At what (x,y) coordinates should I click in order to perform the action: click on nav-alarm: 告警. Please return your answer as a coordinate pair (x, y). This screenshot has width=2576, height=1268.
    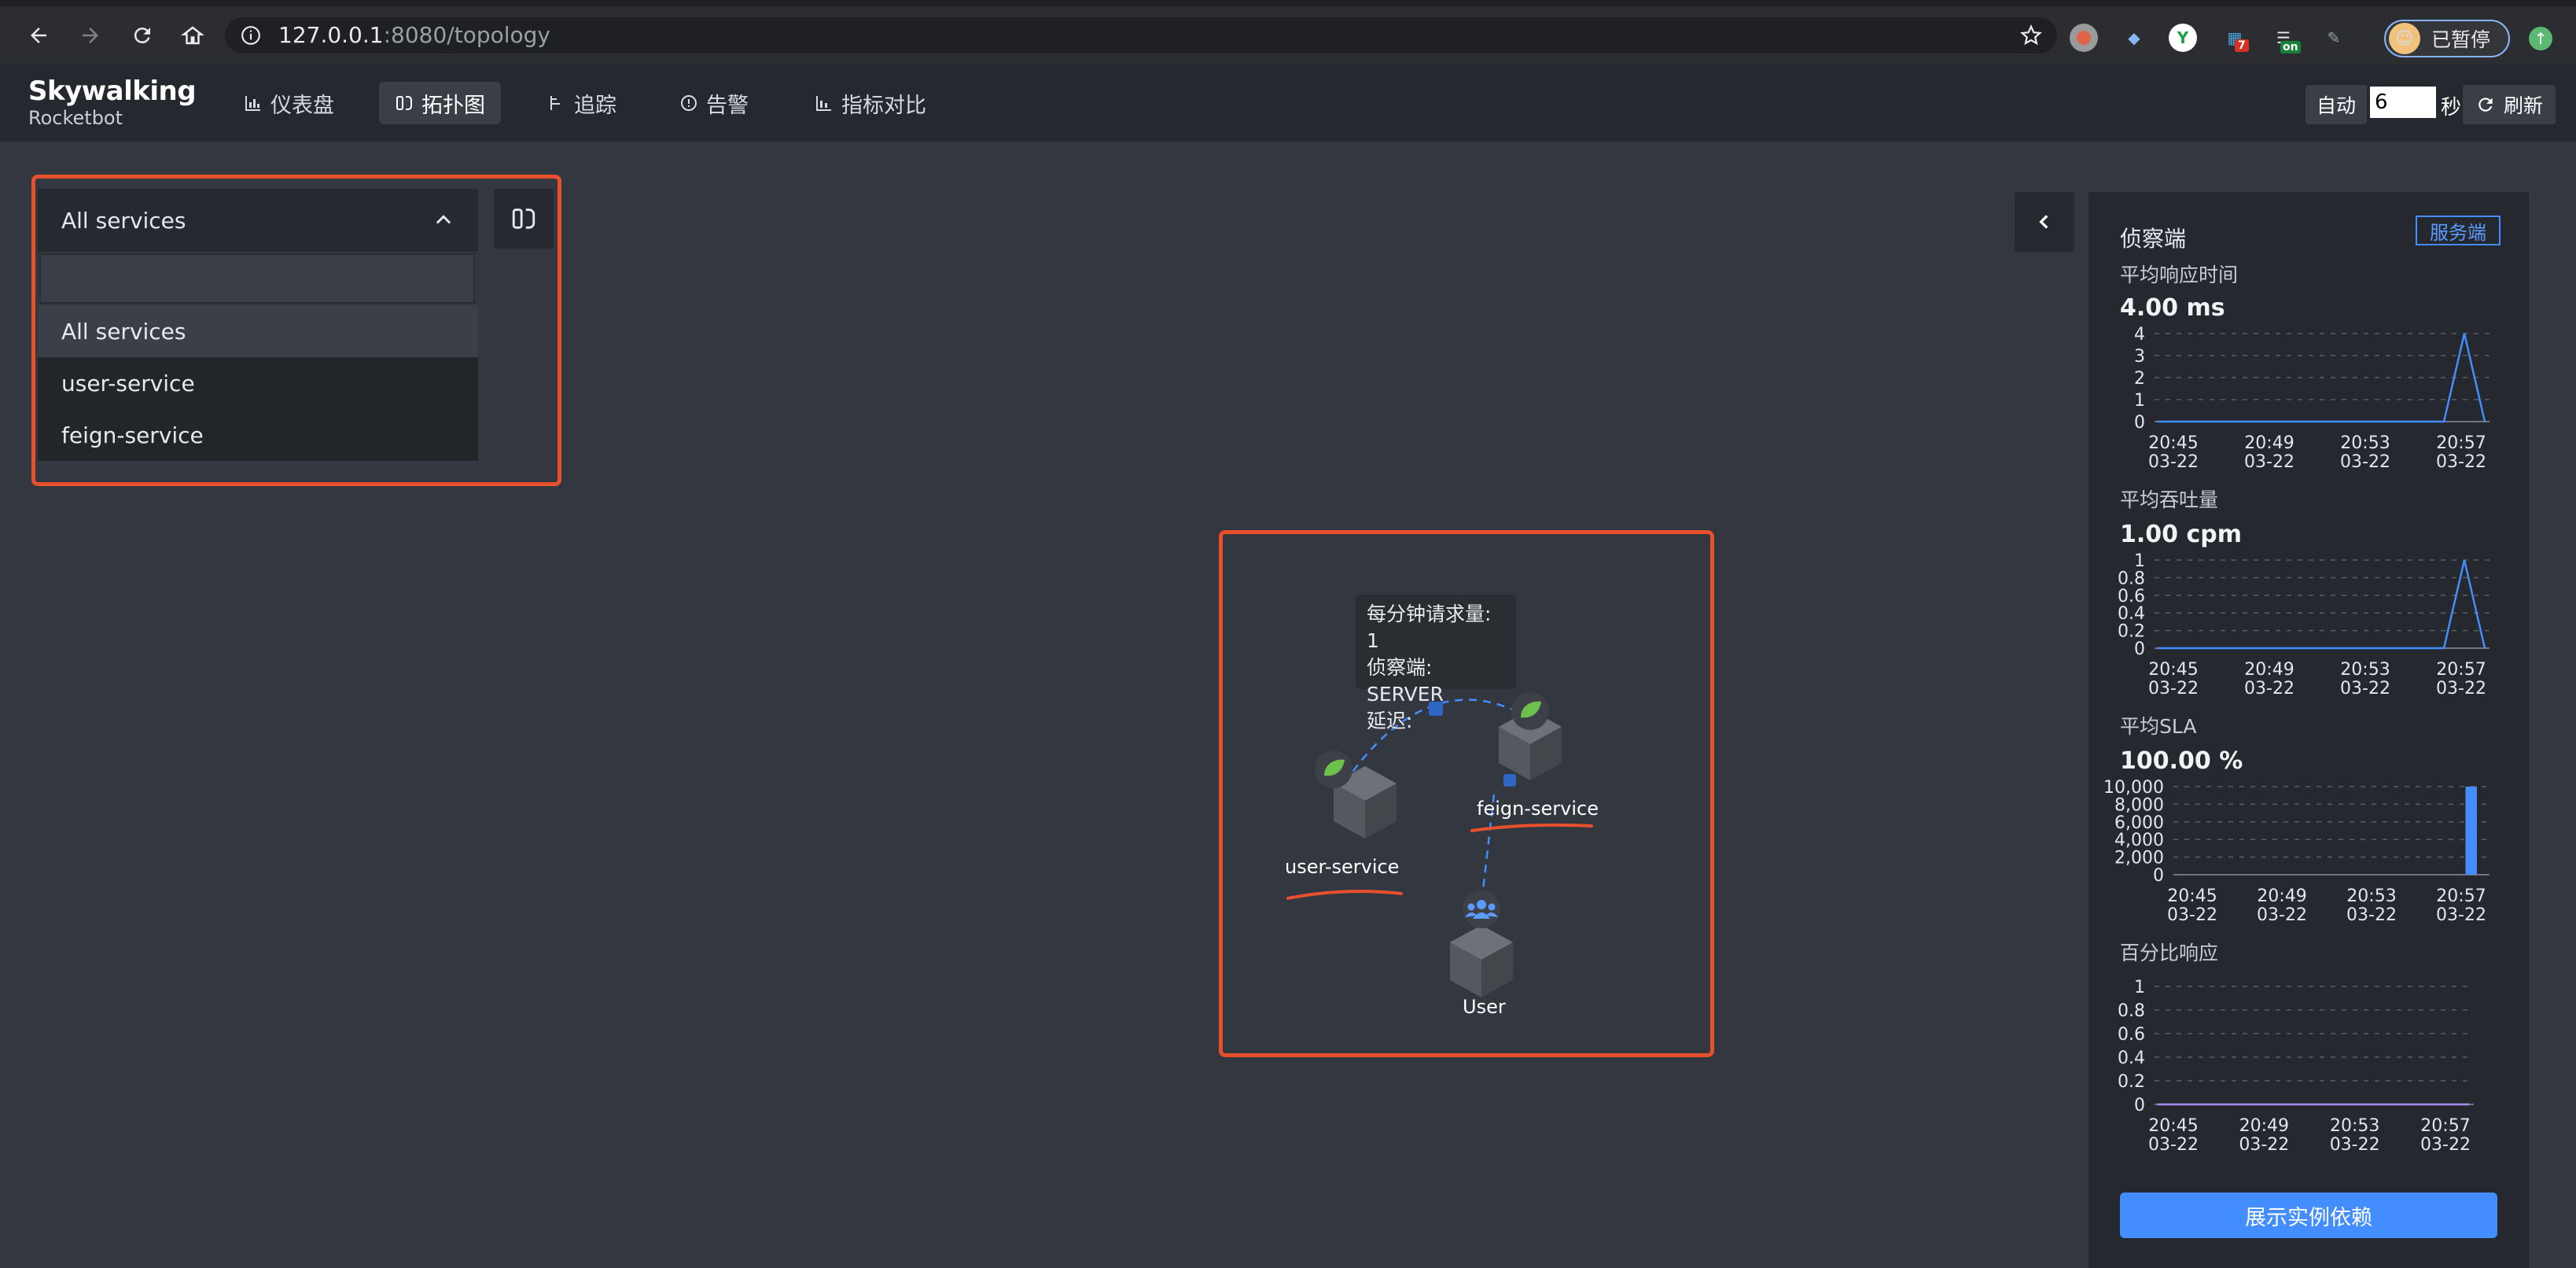
    Looking at the image, I should click on (714, 103).